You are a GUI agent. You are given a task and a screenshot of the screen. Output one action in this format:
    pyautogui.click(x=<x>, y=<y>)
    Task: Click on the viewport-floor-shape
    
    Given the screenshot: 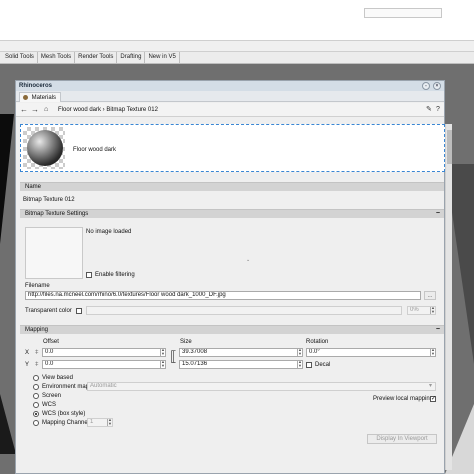 What is the action you would take?
    pyautogui.click(x=8, y=424)
    